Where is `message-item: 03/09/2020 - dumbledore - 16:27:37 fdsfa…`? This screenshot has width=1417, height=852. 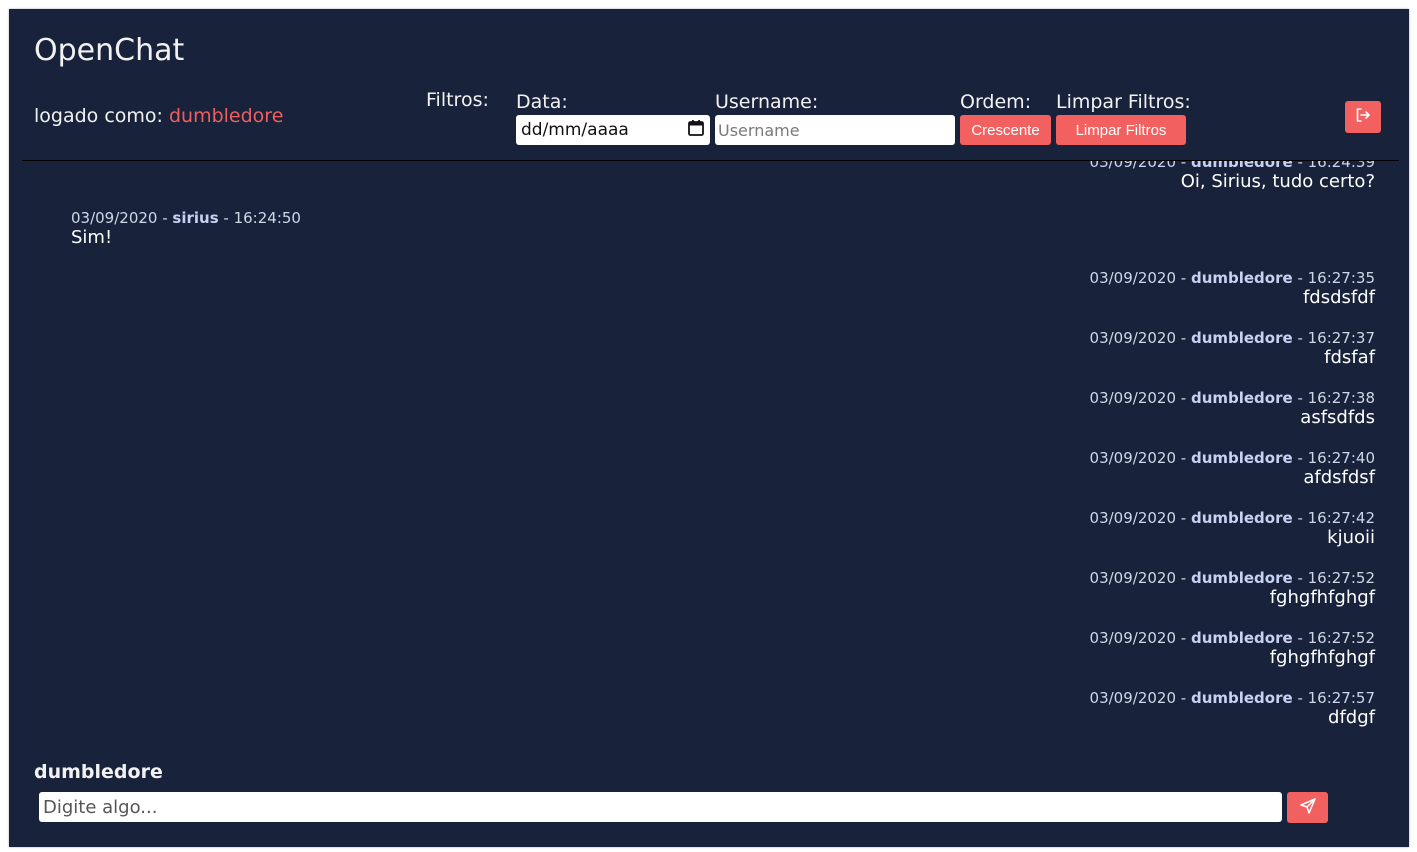 message-item: 03/09/2020 - dumbledore - 16:27:37 fdsfa… is located at coordinates (1232, 349).